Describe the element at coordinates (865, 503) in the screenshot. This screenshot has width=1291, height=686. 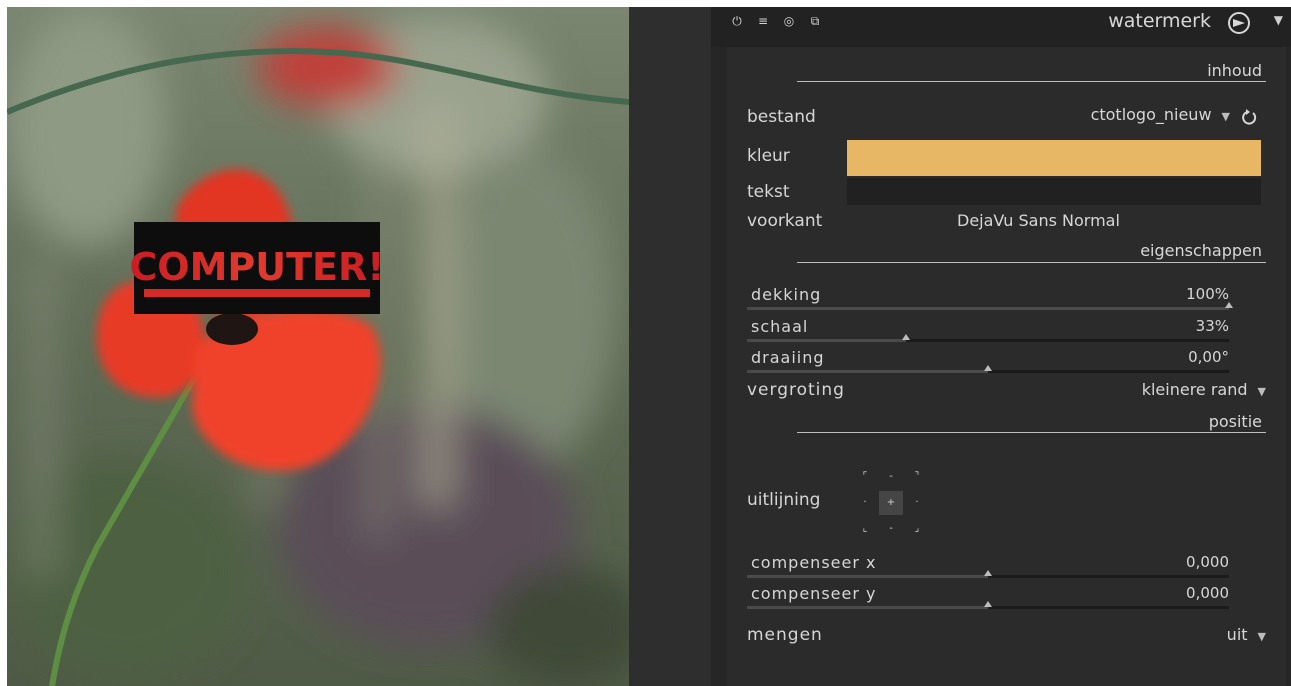
I see `align-left: ·` at that location.